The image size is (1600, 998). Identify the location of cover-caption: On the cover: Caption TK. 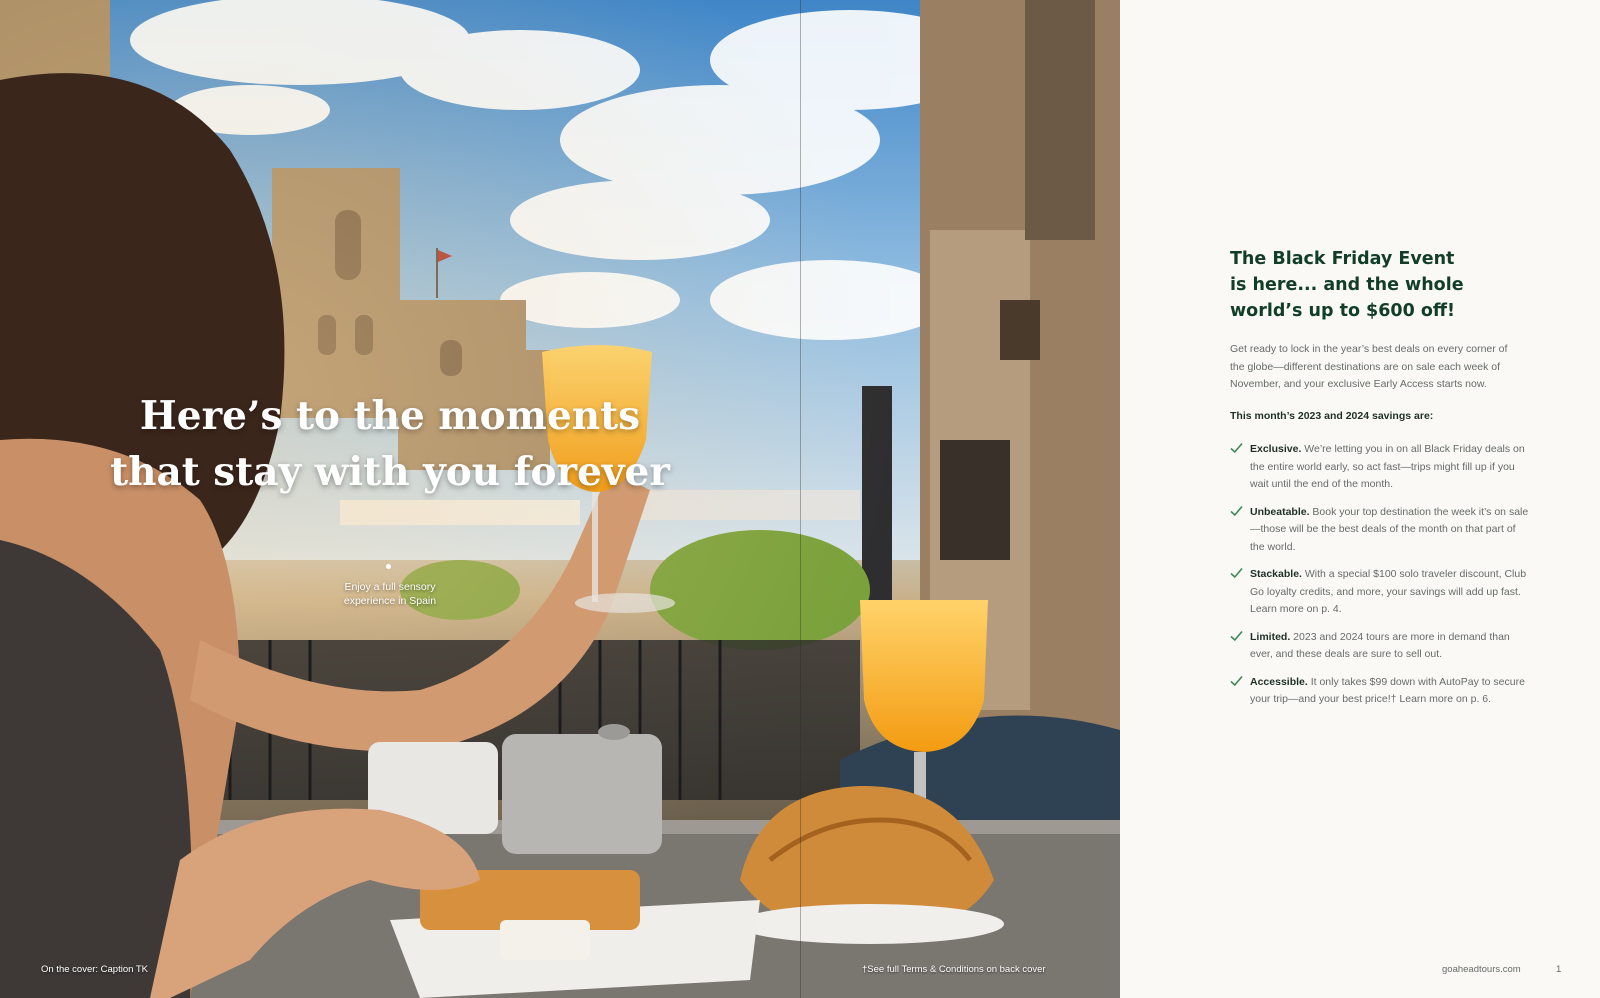
(95, 969).